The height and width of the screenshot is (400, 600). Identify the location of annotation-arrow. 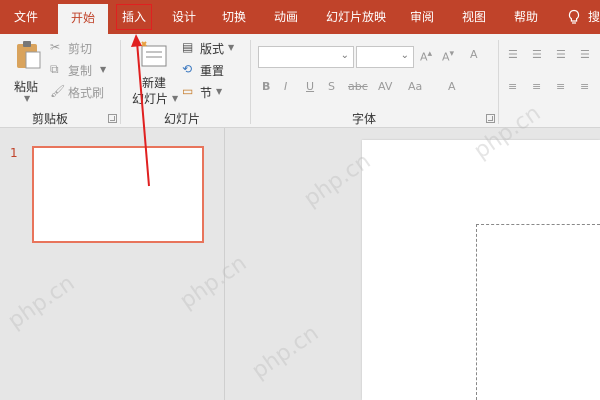
(140, 110).